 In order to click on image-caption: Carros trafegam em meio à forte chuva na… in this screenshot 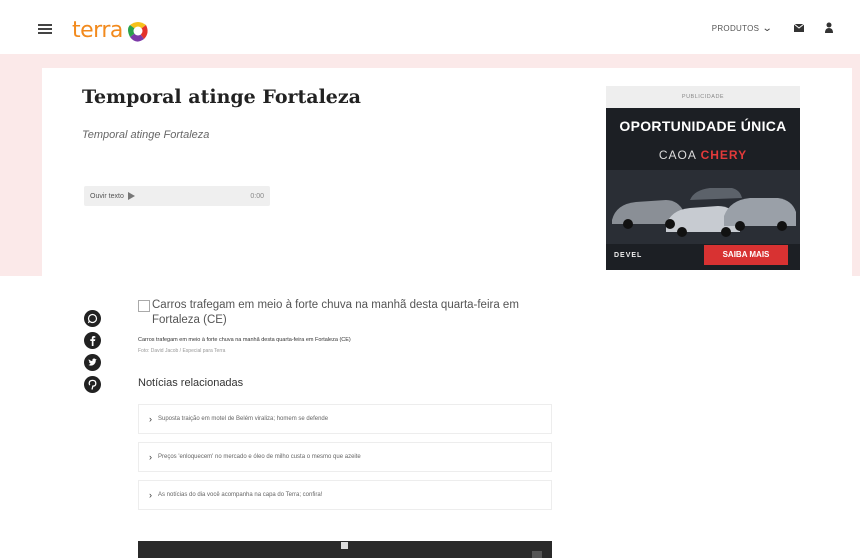, I will do `click(244, 340)`.